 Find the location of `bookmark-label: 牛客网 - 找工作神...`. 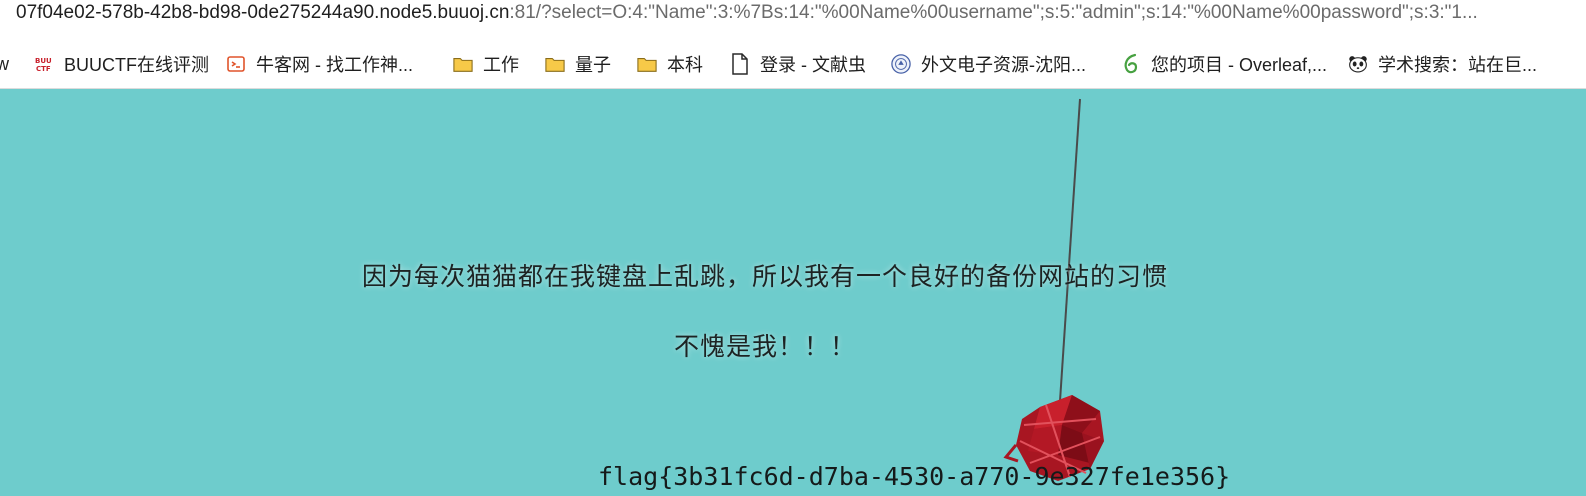

bookmark-label: 牛客网 - 找工作神... is located at coordinates (334, 65).